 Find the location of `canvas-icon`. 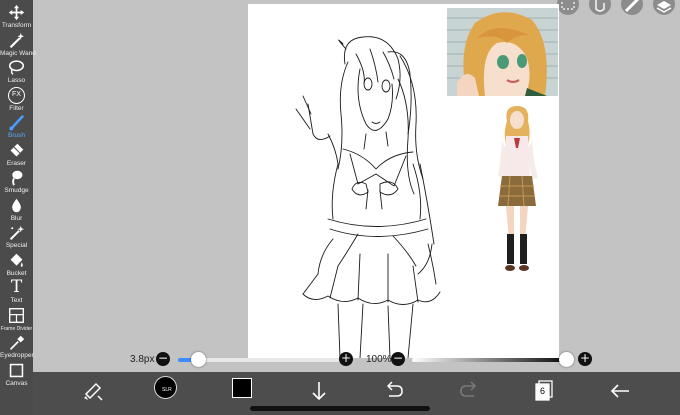

canvas-icon is located at coordinates (16, 370).